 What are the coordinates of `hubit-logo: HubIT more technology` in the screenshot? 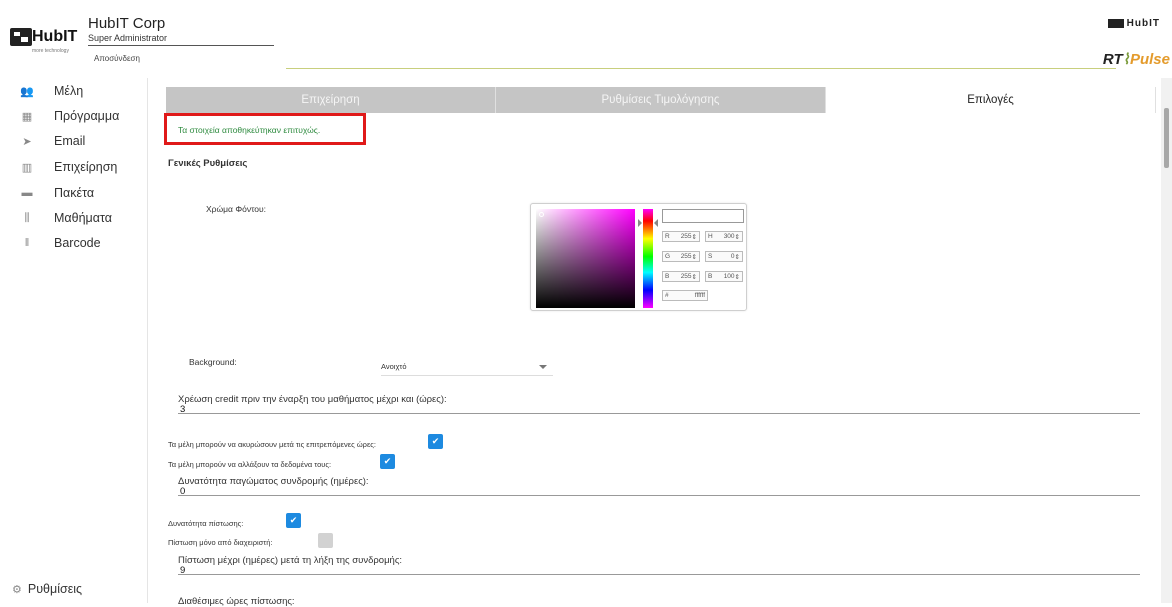 It's located at (43, 38).